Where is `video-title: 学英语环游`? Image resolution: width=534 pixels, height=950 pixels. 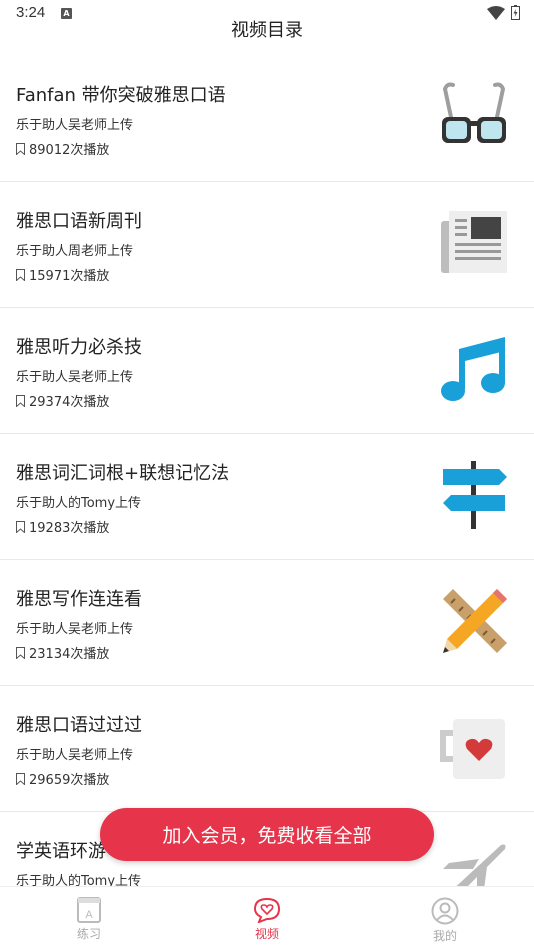
video-title: 学英语环游 is located at coordinates (61, 851).